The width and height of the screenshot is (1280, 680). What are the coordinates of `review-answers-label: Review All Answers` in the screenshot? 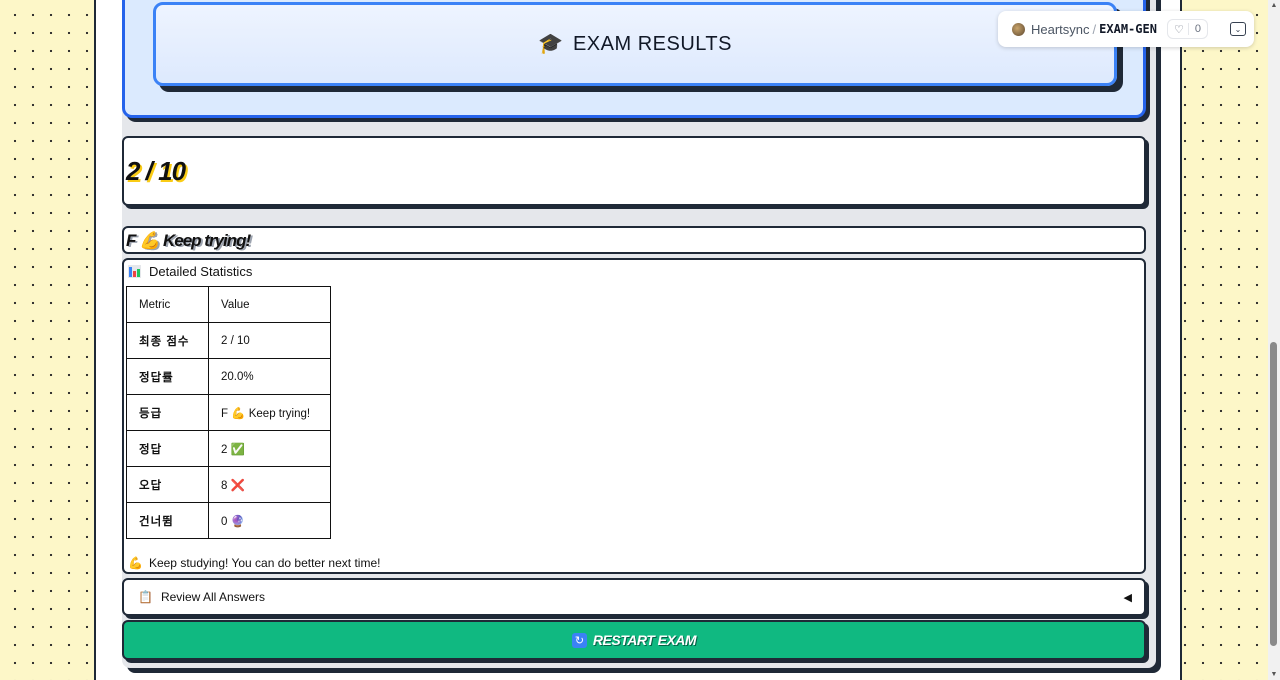 It's located at (212, 597).